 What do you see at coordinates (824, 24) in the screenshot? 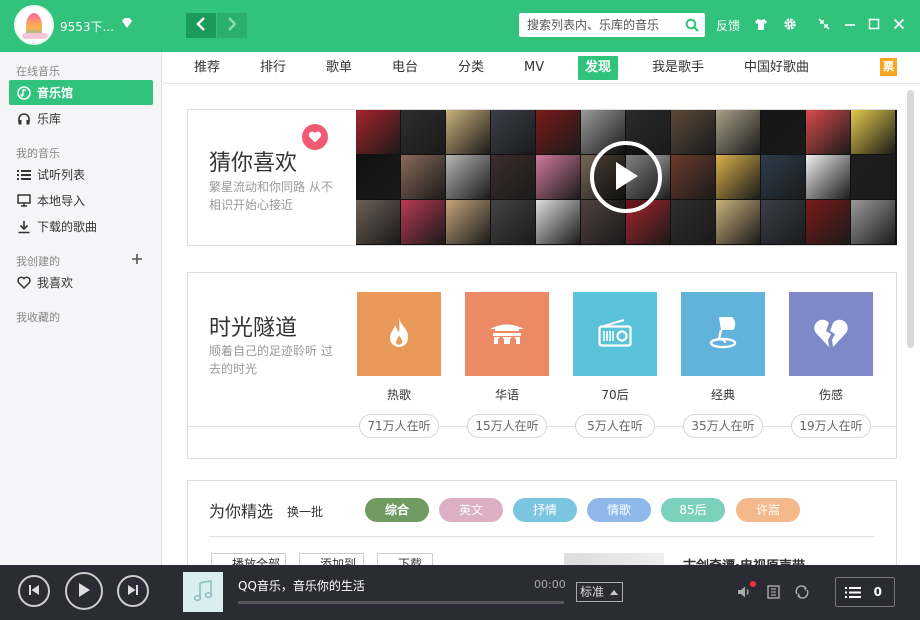
I see `mini-mode-icon` at bounding box center [824, 24].